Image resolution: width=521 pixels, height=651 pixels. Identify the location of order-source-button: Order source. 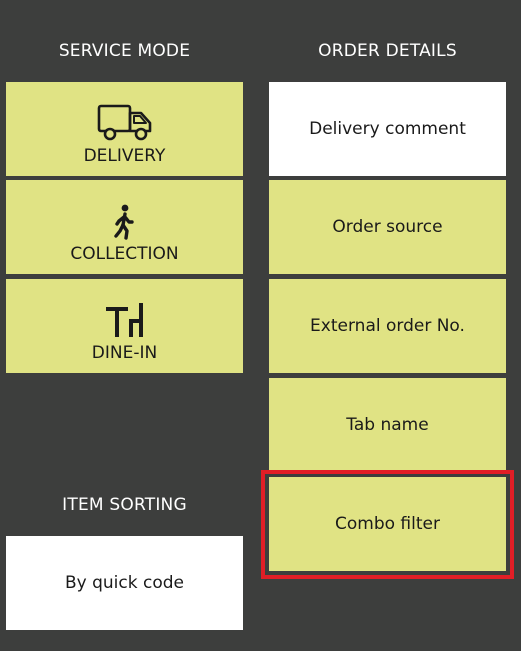
(387, 227).